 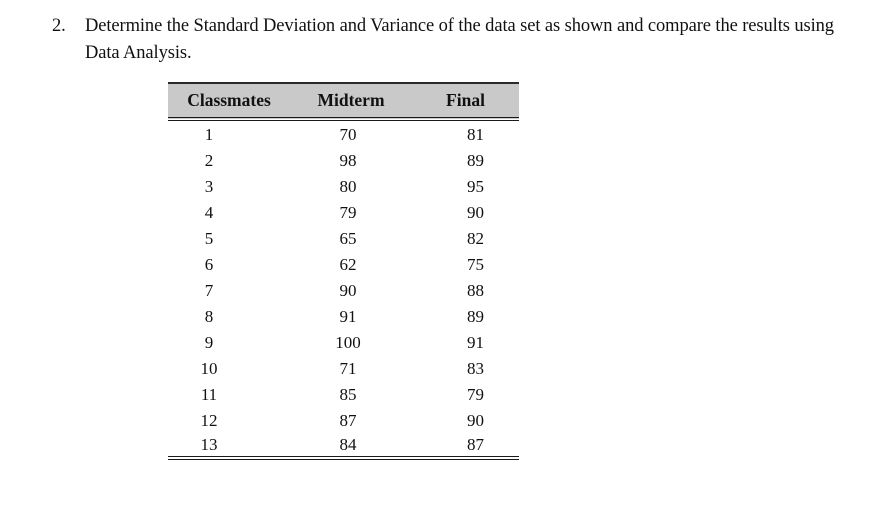 I want to click on cell-midterm: 100, so click(x=348, y=342).